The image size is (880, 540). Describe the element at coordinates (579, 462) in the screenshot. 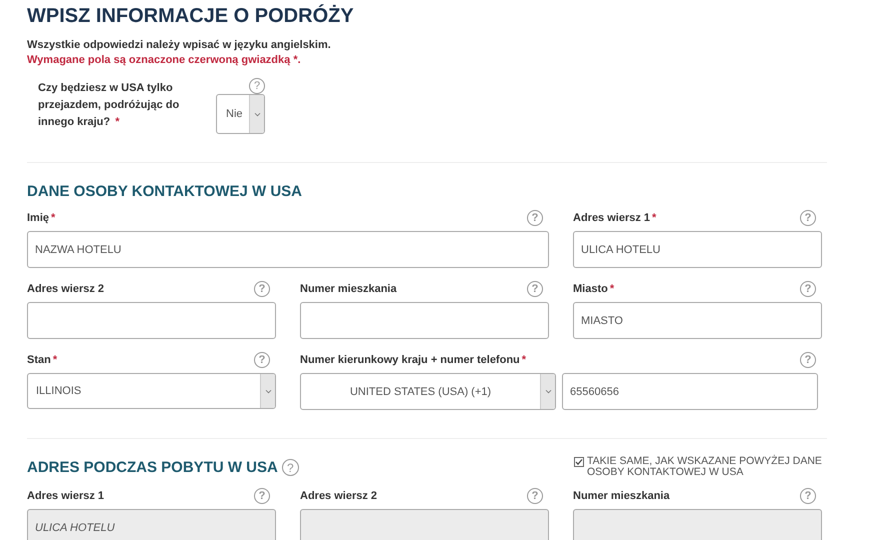

I see `checkbox` at that location.